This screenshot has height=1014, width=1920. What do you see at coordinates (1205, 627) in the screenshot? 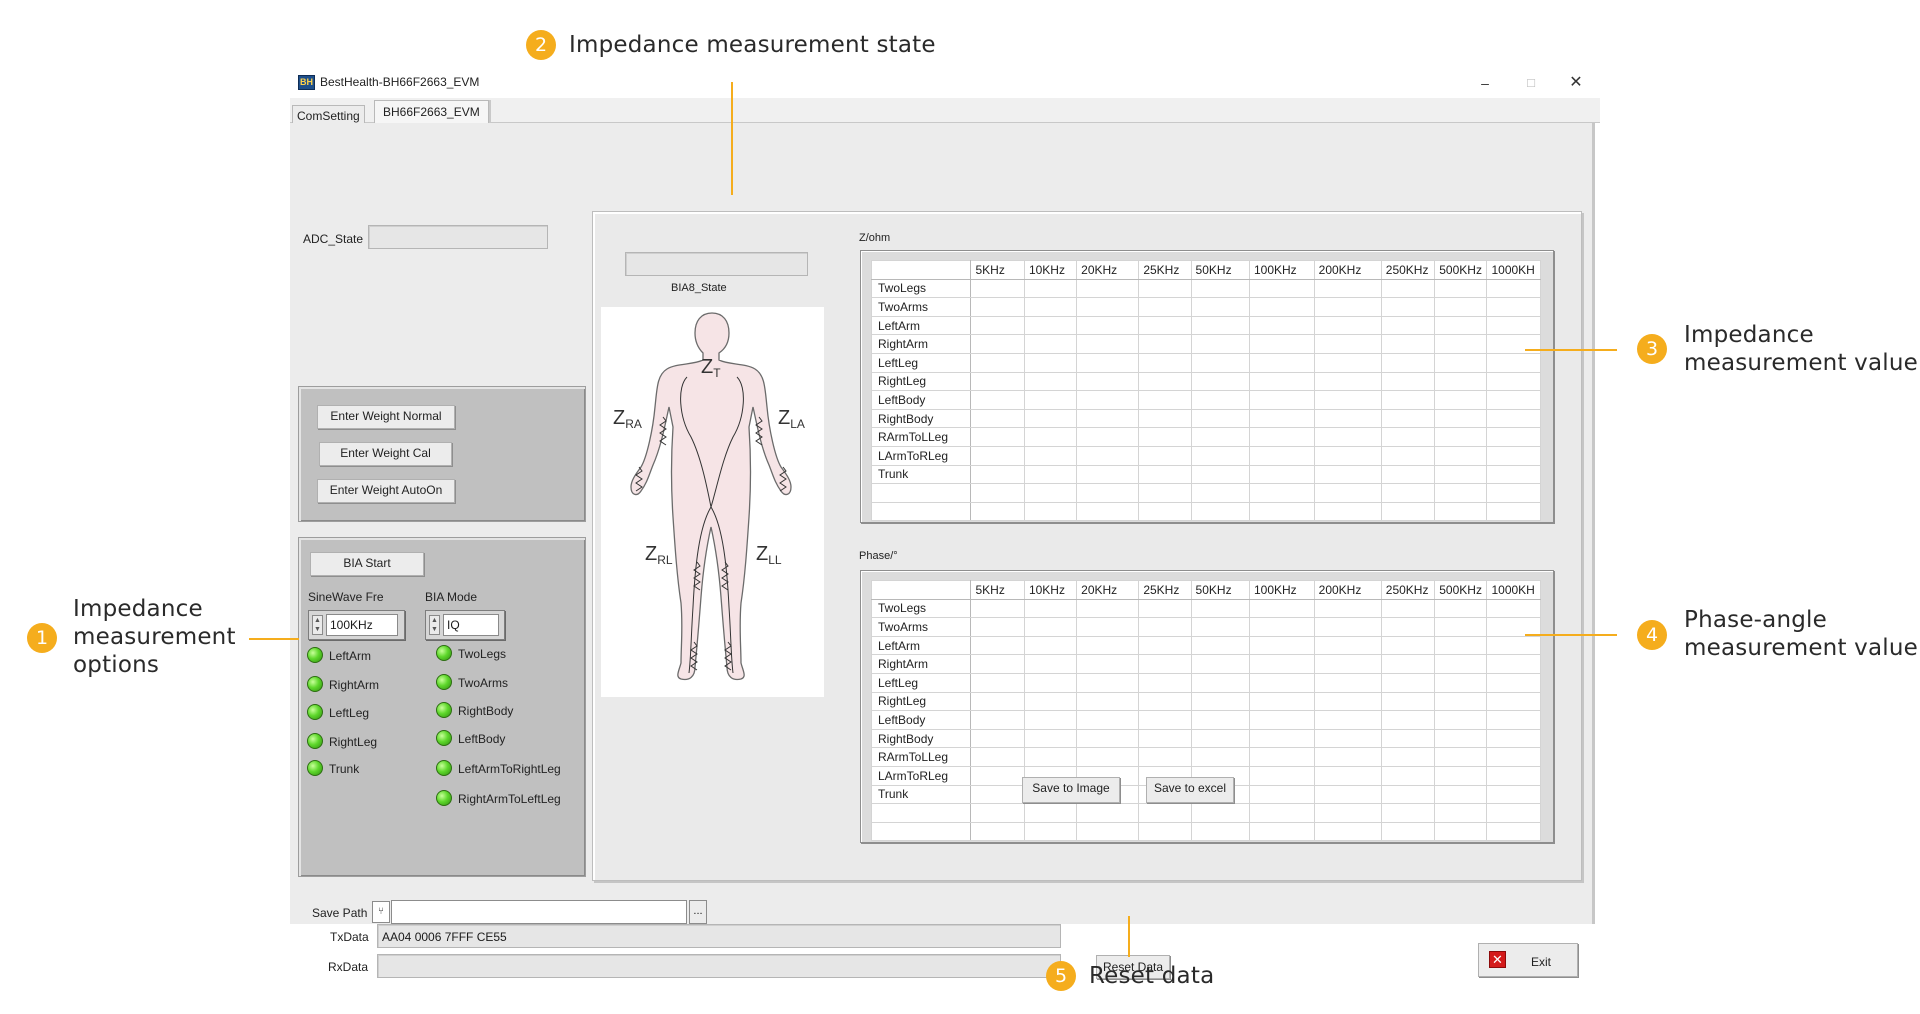
I see `table-row: TwoArms` at bounding box center [1205, 627].